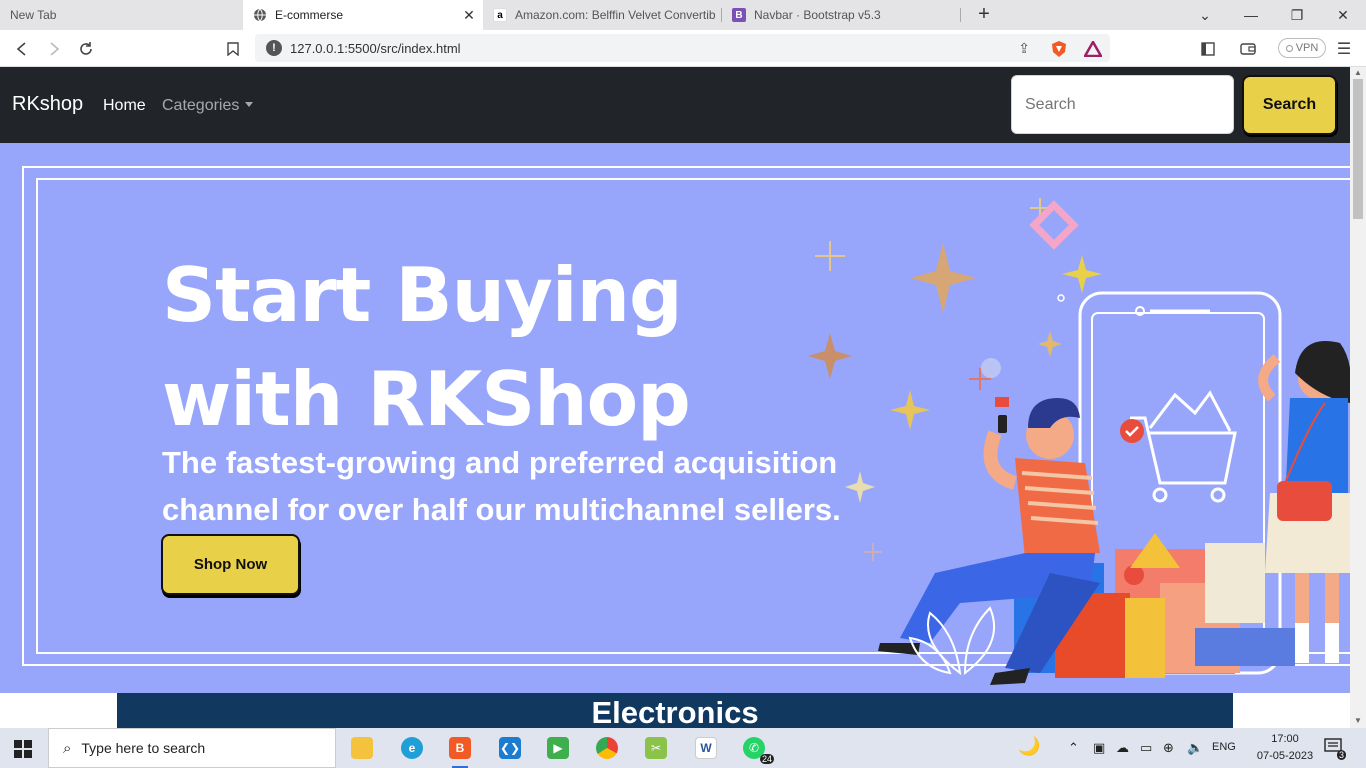 The width and height of the screenshot is (1366, 768). Describe the element at coordinates (756, 749) in the screenshot. I see `whatsapp-icon: ✆ 24` at that location.